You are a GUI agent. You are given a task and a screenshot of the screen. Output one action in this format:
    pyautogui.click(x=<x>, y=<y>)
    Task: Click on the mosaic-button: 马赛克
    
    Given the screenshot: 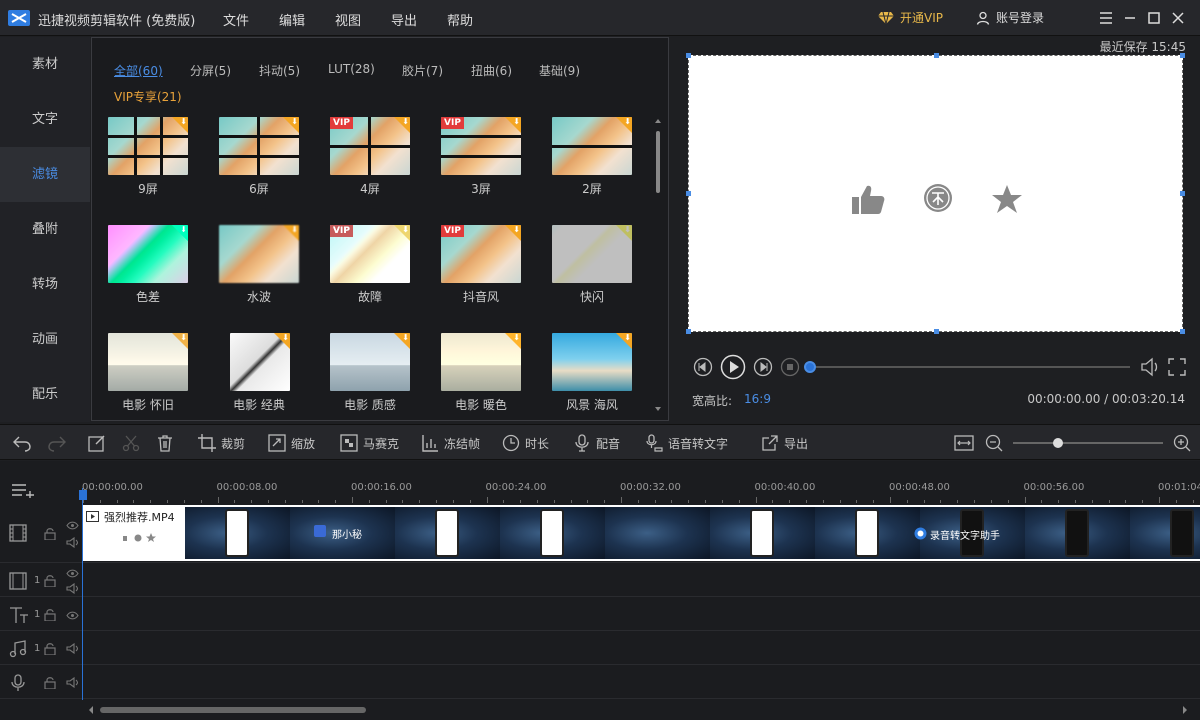 What is the action you would take?
    pyautogui.click(x=369, y=443)
    